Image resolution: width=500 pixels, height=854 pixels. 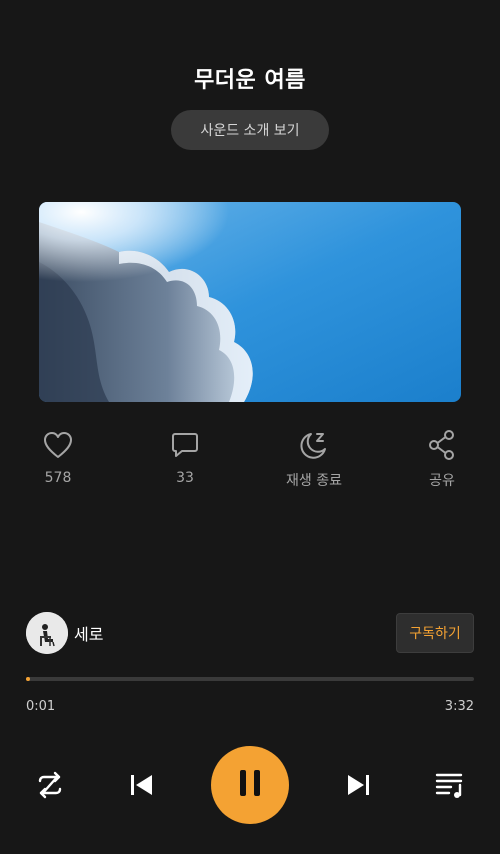 What do you see at coordinates (58, 445) in the screenshot?
I see `heart-icon` at bounding box center [58, 445].